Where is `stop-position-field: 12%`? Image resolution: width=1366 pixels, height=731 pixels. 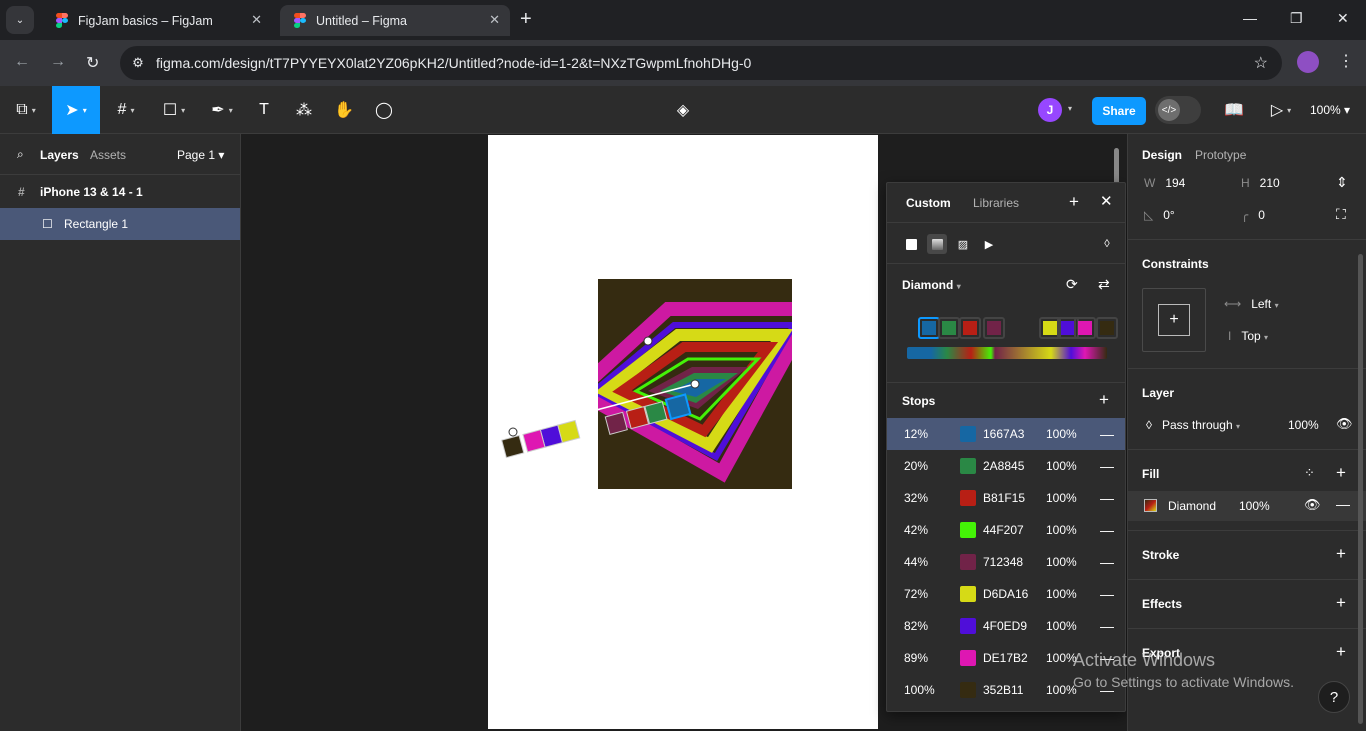 stop-position-field: 12% is located at coordinates (916, 434).